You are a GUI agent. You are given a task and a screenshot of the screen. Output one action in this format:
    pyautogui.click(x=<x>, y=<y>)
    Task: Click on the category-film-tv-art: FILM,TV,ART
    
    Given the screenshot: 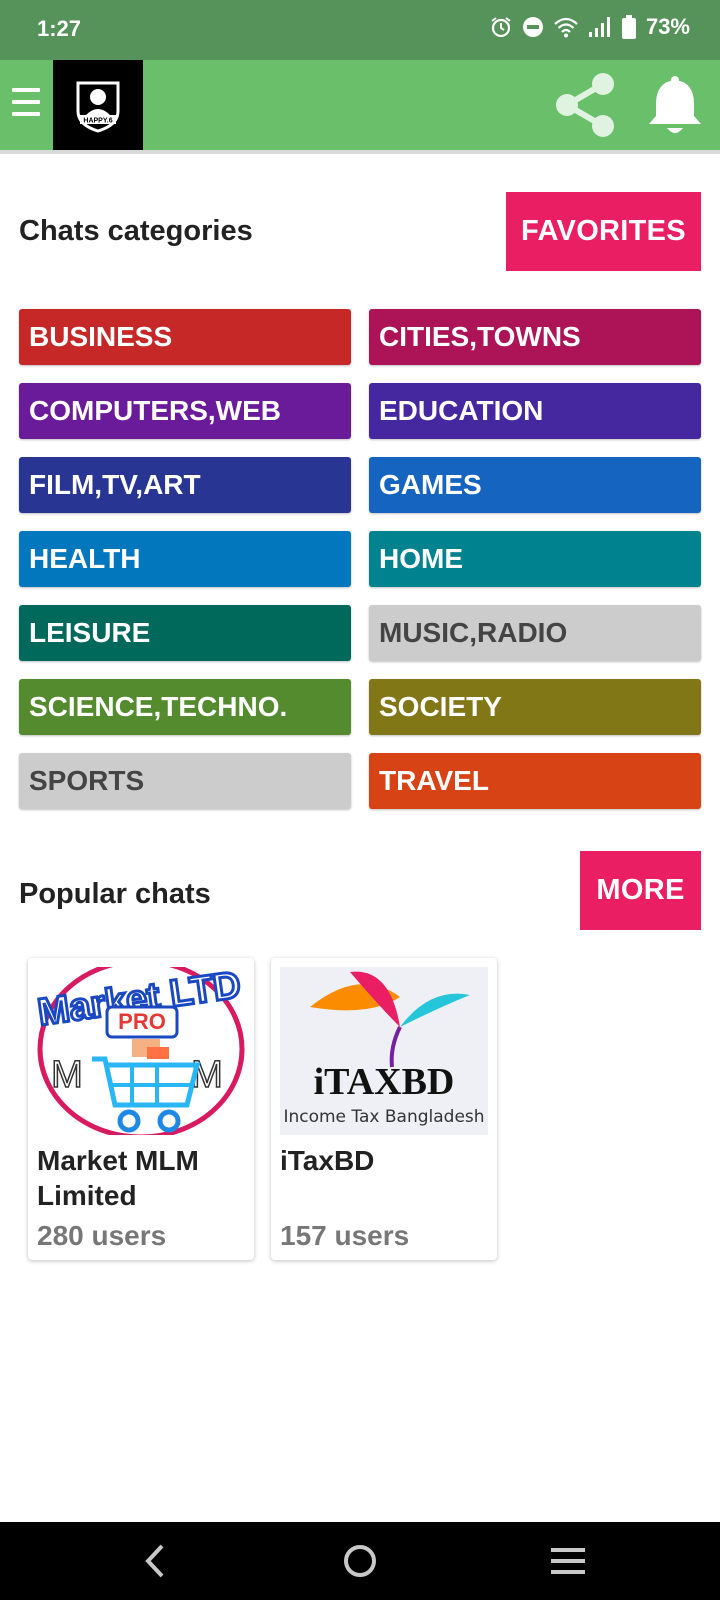 What is the action you would take?
    pyautogui.click(x=185, y=485)
    